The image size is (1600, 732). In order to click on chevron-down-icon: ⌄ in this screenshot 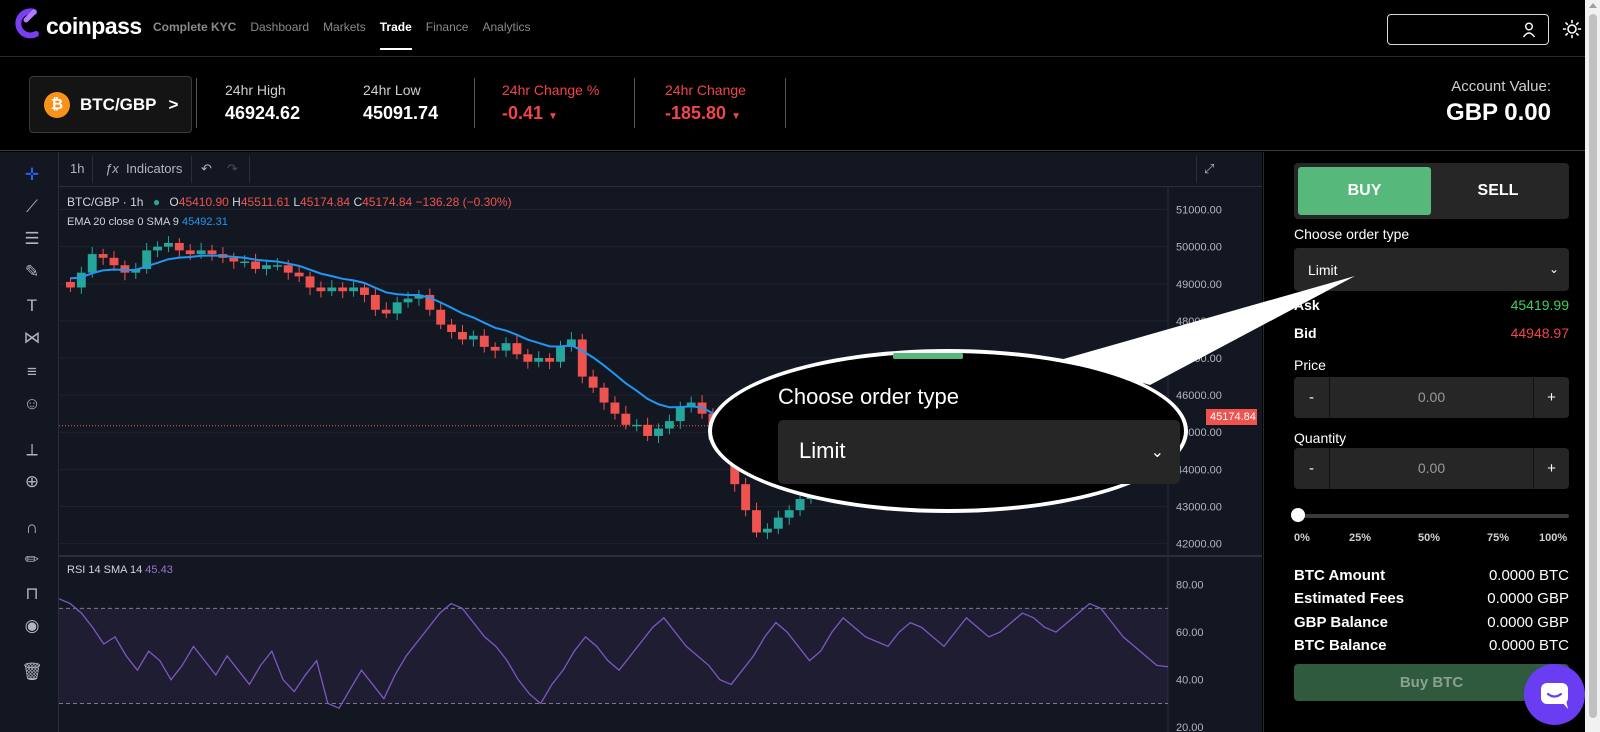, I will do `click(1553, 269)`.